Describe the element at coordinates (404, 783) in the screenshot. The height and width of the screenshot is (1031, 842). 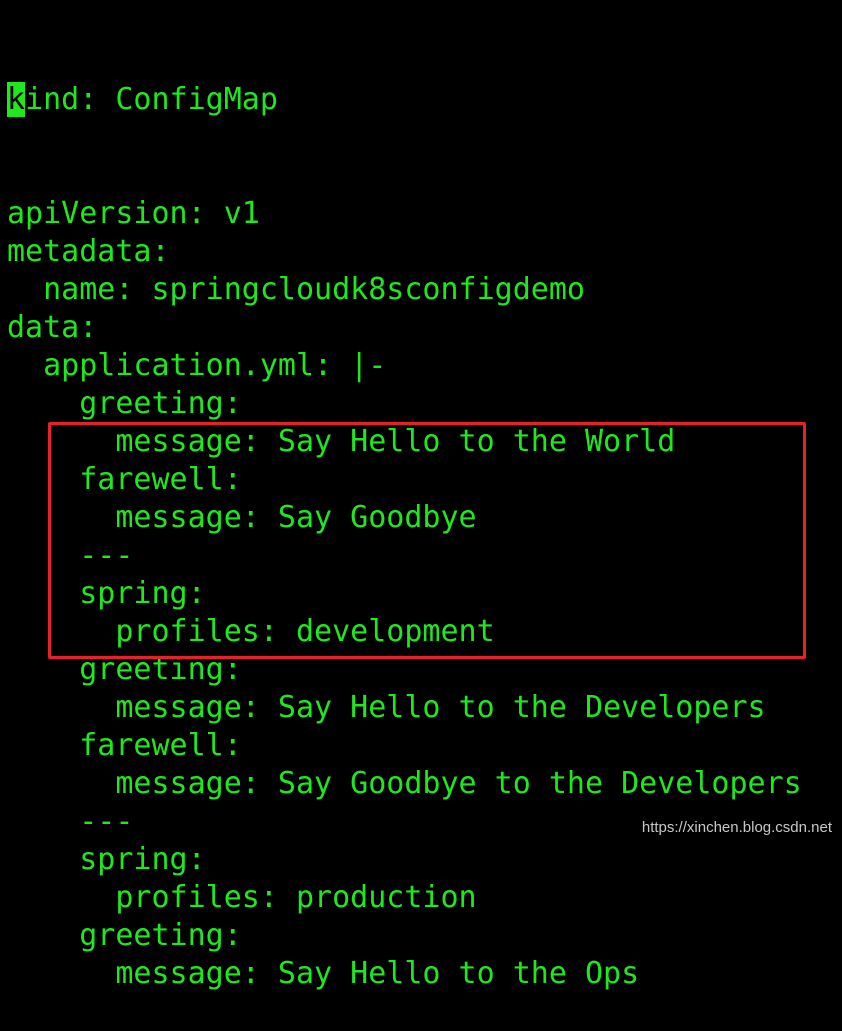
I see `terminal-line: message: Say Goodbye to the Developers` at that location.